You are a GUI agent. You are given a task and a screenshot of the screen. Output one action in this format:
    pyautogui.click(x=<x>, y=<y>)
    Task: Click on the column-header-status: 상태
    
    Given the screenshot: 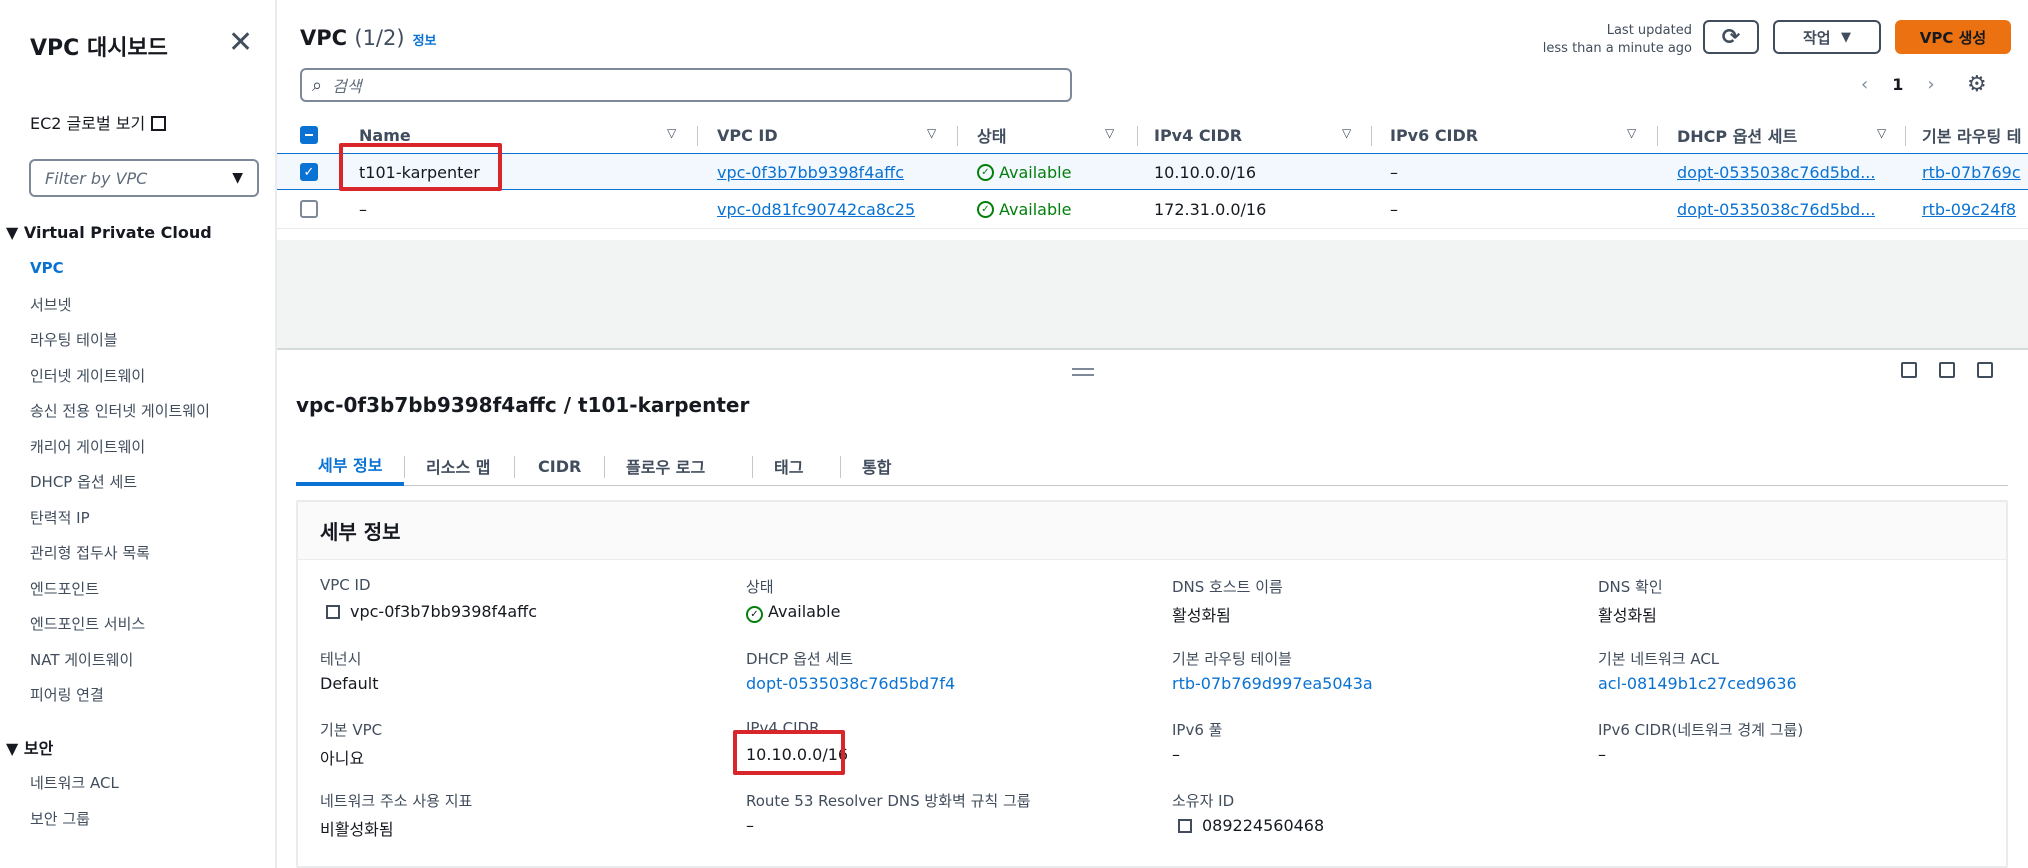 What is the action you would take?
    pyautogui.click(x=991, y=135)
    